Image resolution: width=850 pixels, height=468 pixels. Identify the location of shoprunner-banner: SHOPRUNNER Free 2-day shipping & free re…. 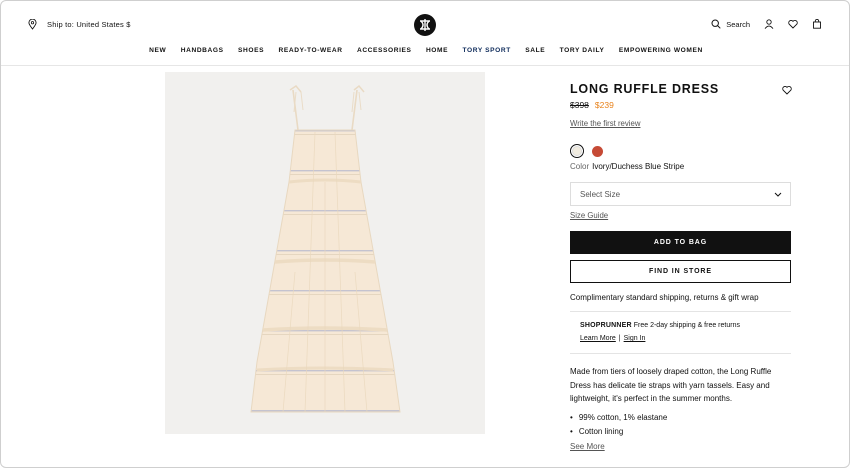
(660, 325).